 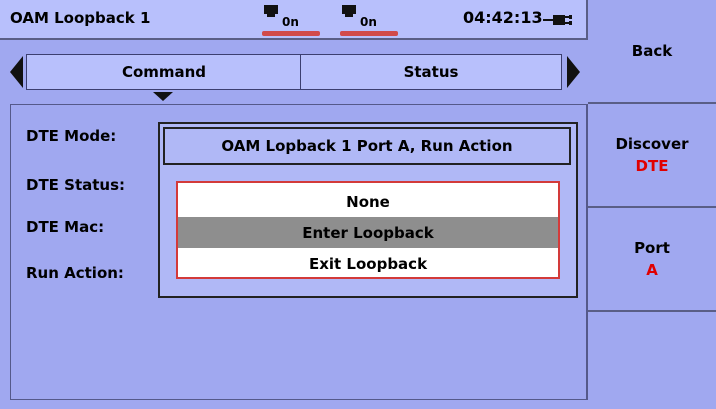 I want to click on tab-command: Command, so click(x=164, y=72).